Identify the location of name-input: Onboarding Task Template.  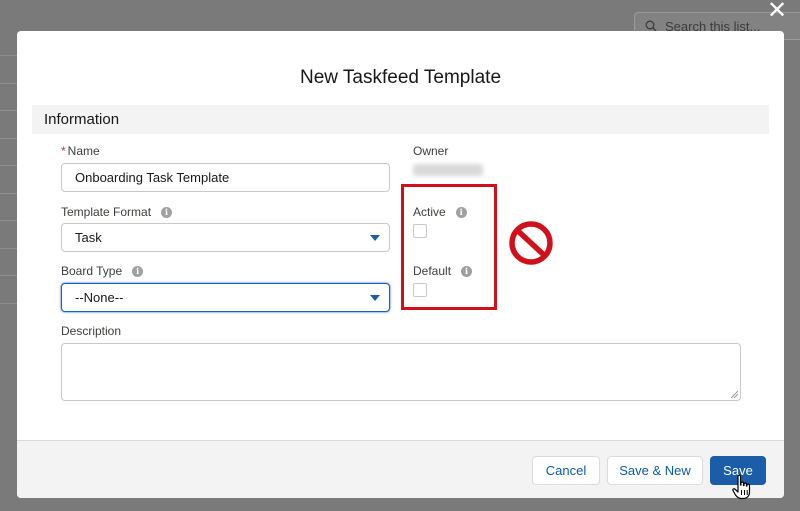
(225, 177).